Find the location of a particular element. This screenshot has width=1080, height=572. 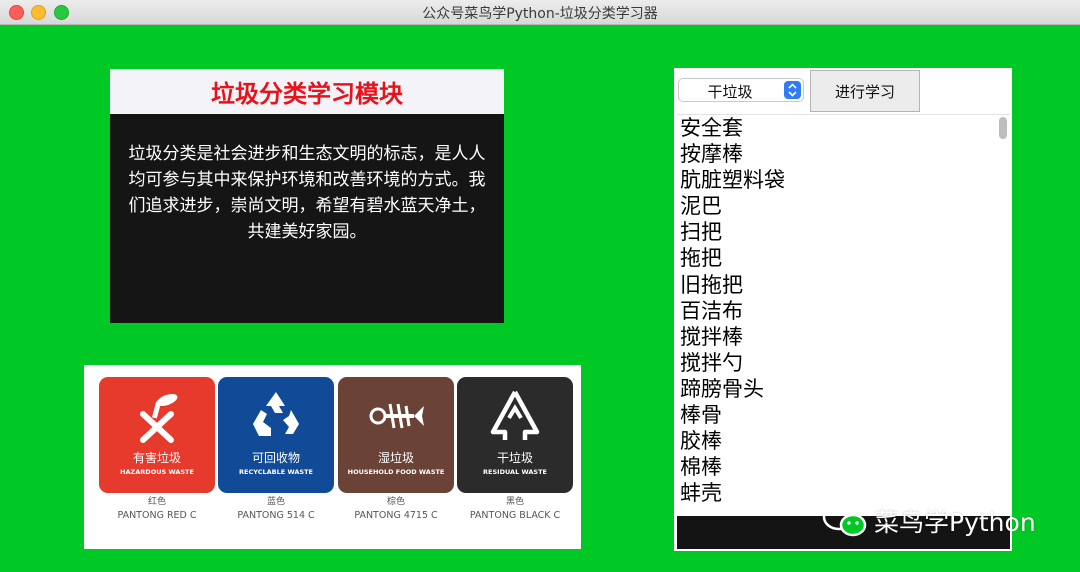

list-item: 扫把 is located at coordinates (843, 232).